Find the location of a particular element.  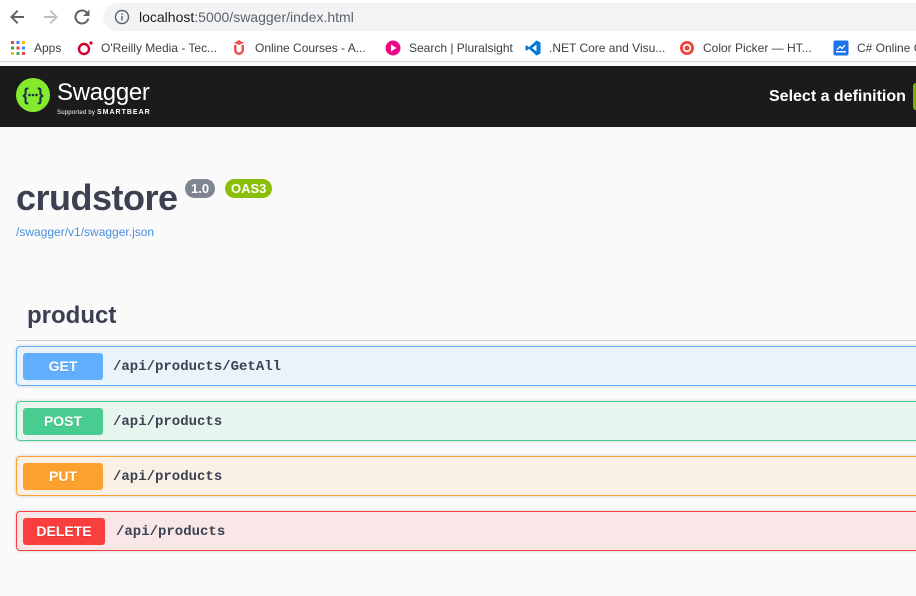

url-host: localhost is located at coordinates (167, 17).